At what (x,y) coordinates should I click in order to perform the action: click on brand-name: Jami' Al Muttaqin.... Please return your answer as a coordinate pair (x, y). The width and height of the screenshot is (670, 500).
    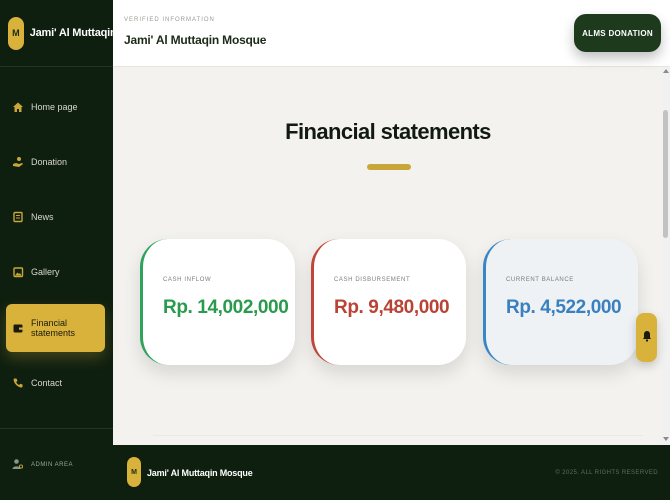
    Looking at the image, I should click on (71, 33).